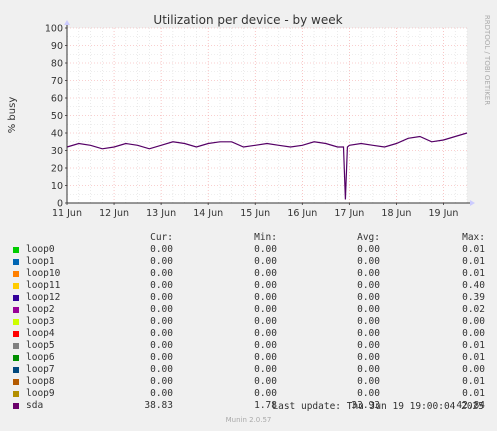 Image resolution: width=497 pixels, height=431 pixels. I want to click on header-min: Min:, so click(265, 237).